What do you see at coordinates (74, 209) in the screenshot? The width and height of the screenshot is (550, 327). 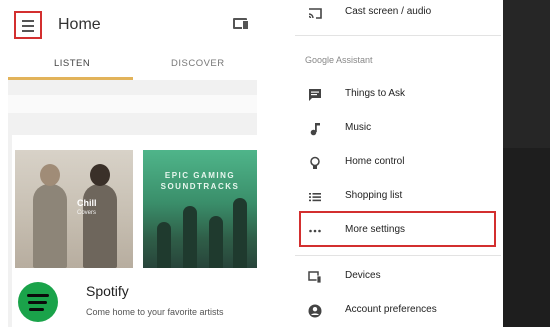 I see `playlist-tile-chill: Chill Covers` at bounding box center [74, 209].